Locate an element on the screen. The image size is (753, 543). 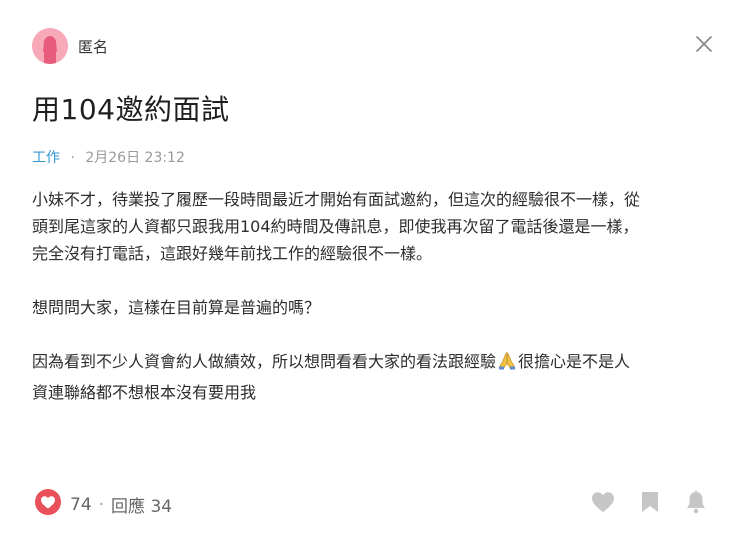
post-title: 用104邀約面試 is located at coordinates (131, 109).